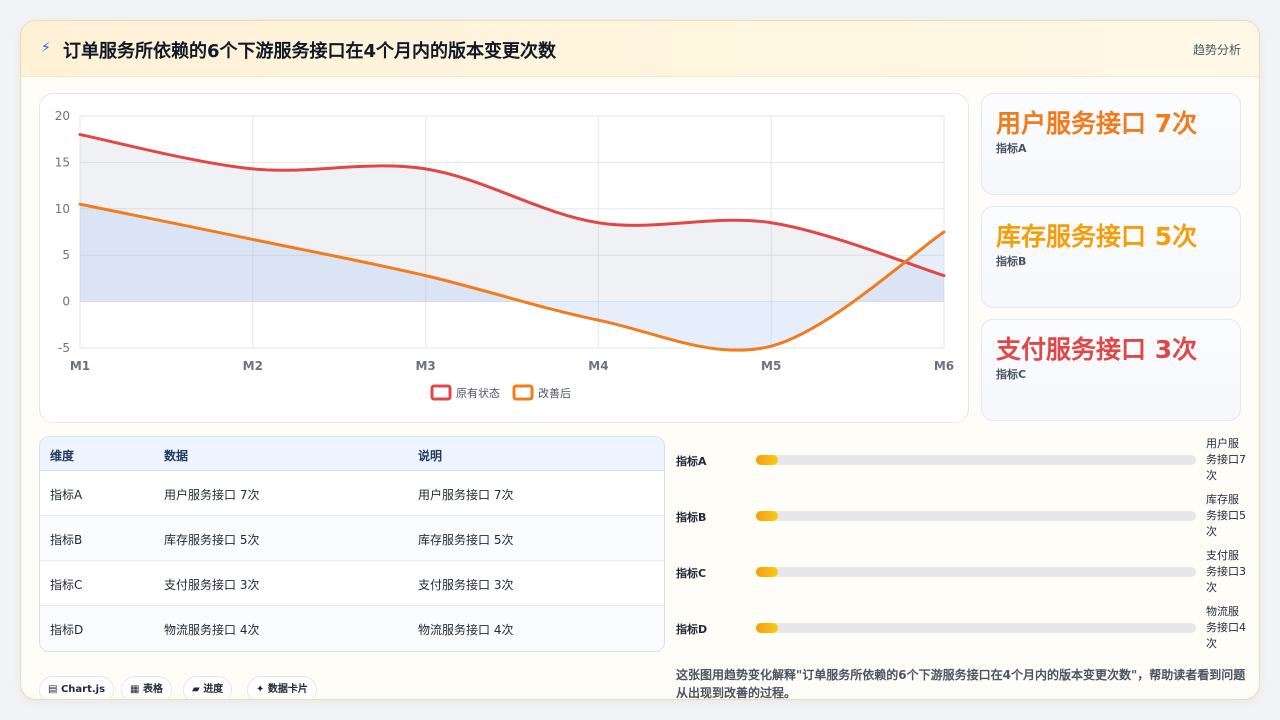  I want to click on progress-value: 用户服务接口7次, so click(1226, 459).